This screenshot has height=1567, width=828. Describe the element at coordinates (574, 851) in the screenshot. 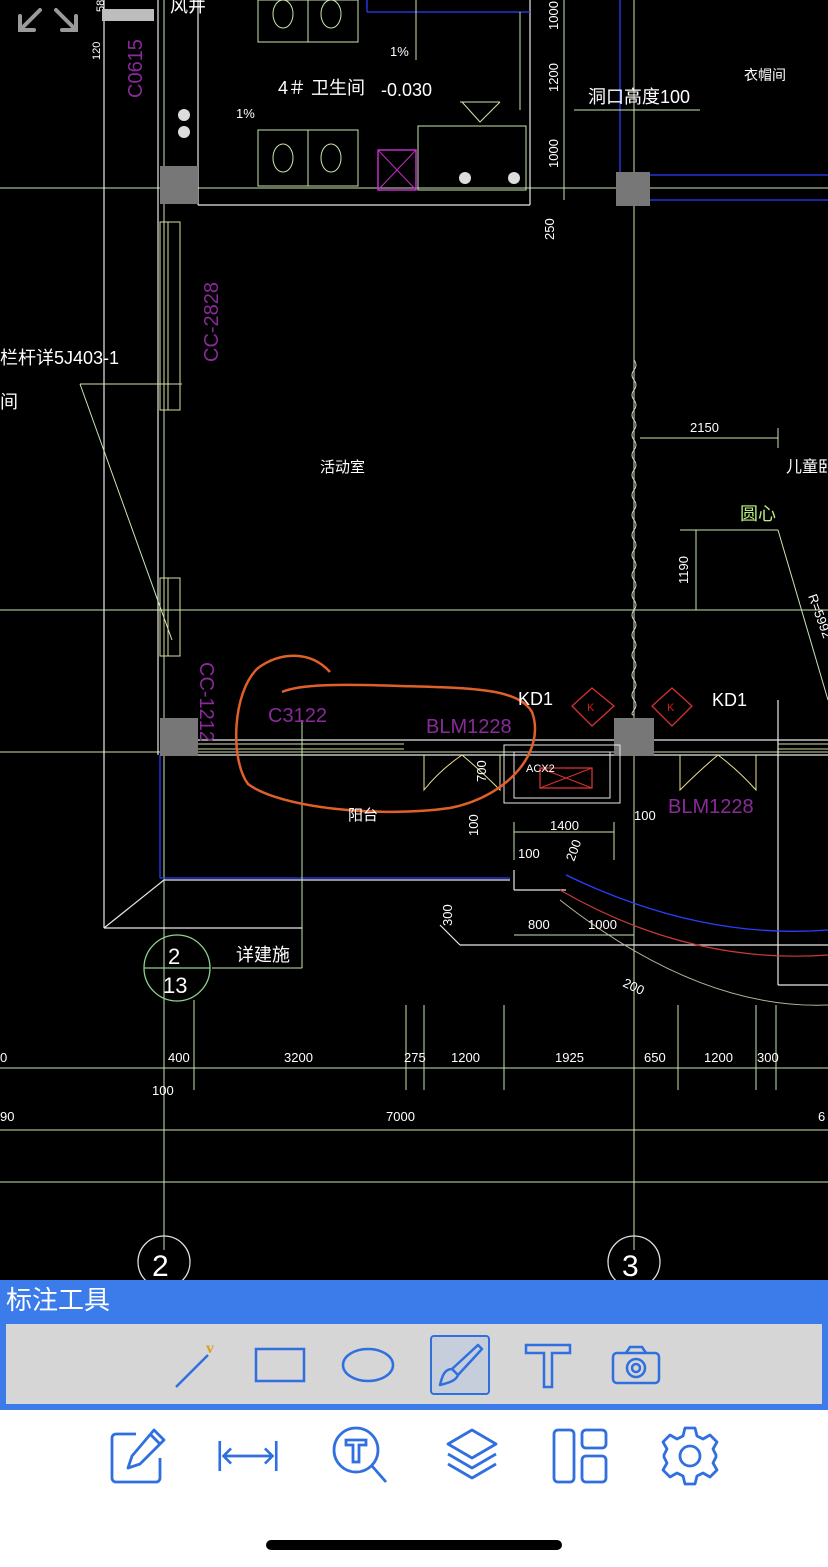

I see `label-dim-200a: 200` at that location.